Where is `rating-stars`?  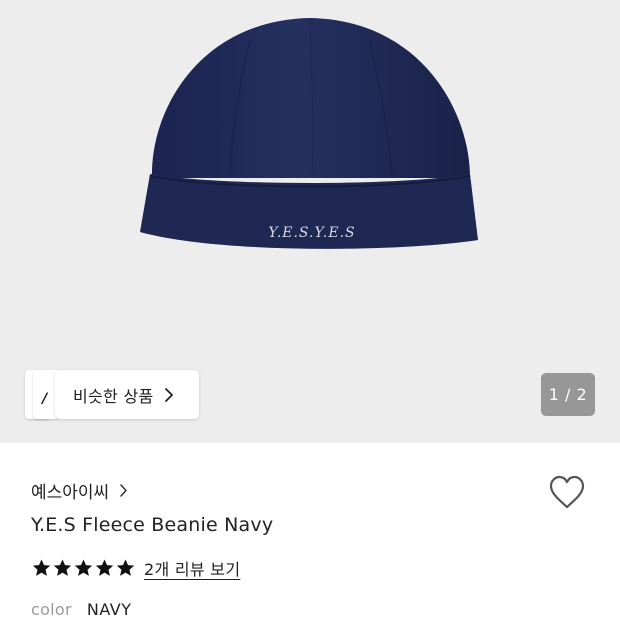
rating-stars is located at coordinates (83, 568).